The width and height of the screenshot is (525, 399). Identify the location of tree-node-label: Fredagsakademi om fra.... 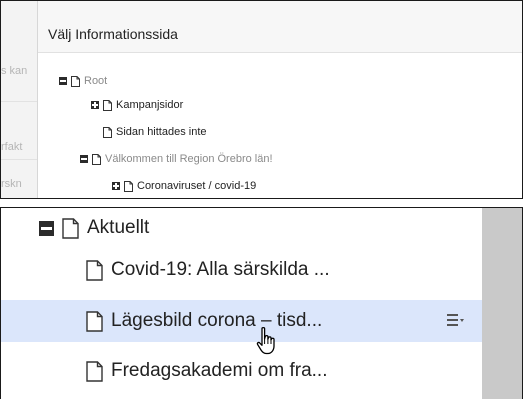
(219, 370).